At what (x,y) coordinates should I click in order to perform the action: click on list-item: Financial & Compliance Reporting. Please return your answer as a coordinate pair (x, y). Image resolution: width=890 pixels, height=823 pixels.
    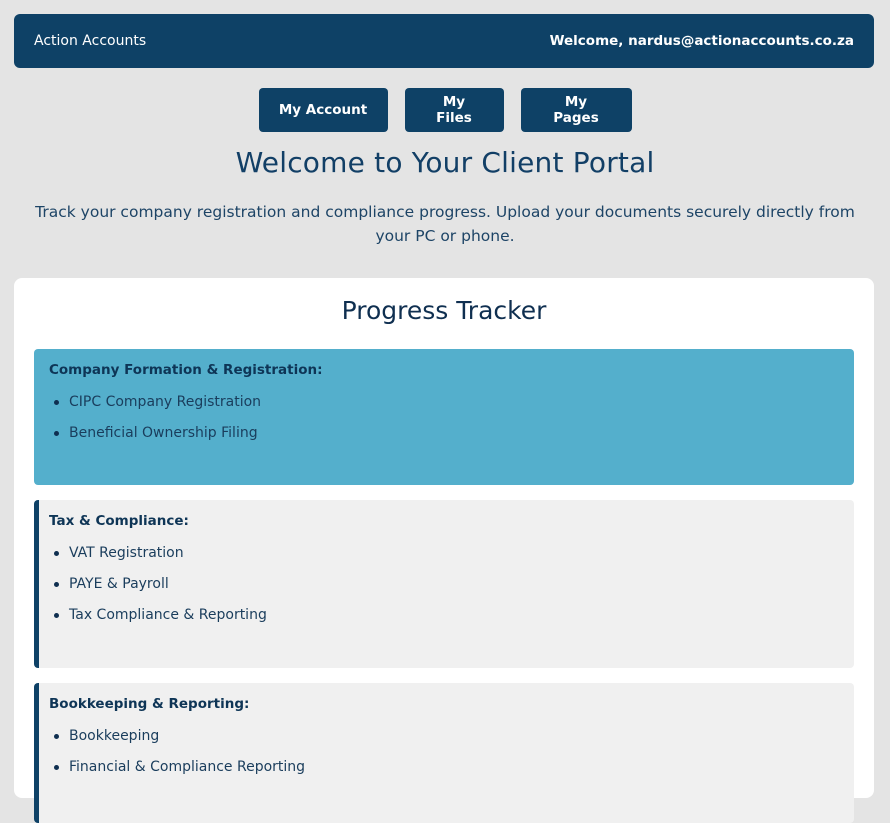
    Looking at the image, I should click on (444, 774).